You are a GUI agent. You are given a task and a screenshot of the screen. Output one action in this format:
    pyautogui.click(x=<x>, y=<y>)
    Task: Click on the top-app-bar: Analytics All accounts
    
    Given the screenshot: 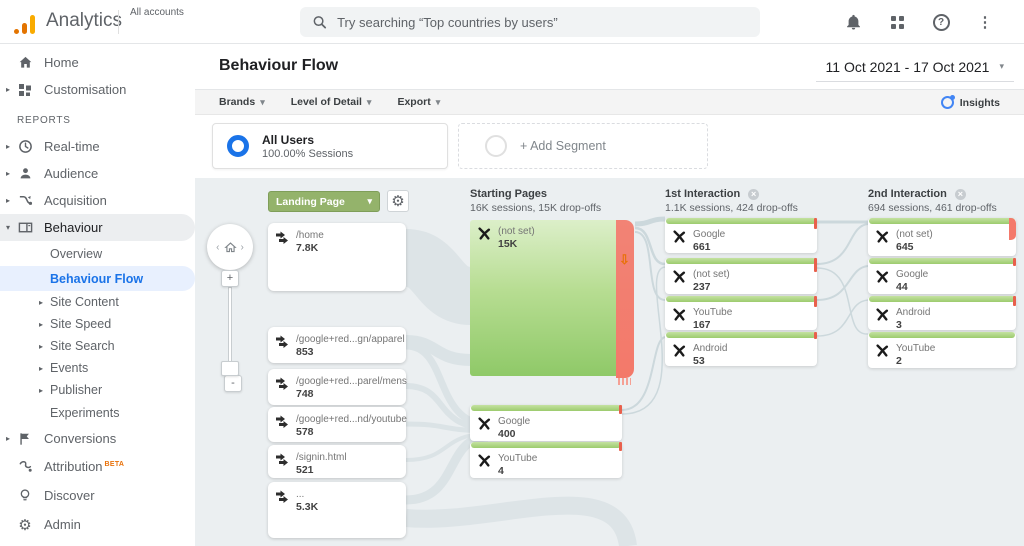 What is the action you would take?
    pyautogui.click(x=512, y=22)
    